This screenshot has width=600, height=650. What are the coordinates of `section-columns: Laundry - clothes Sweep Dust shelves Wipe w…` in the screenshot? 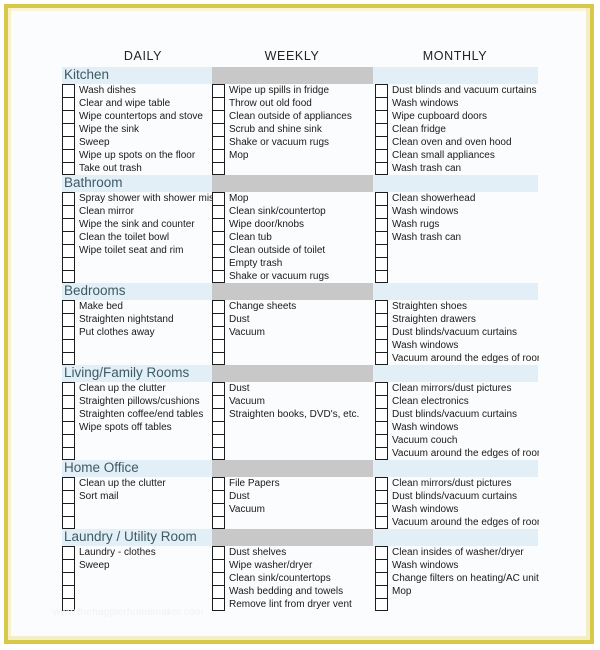 It's located at (298, 578).